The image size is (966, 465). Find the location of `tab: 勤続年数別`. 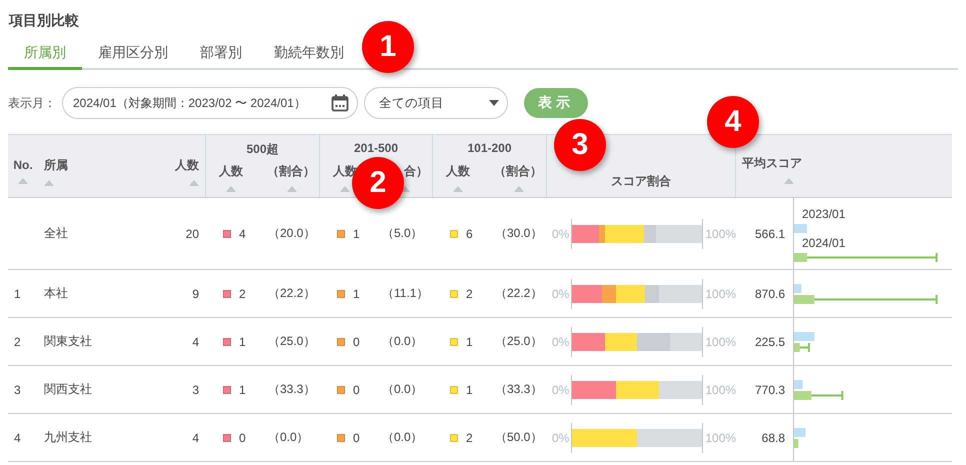

tab: 勤続年数別 is located at coordinates (309, 55).